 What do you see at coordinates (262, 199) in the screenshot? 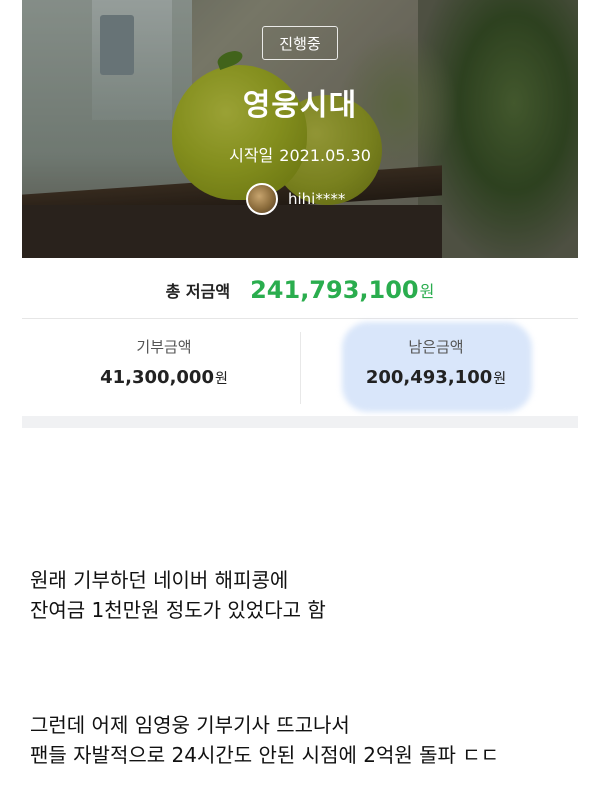
I see `avatar` at bounding box center [262, 199].